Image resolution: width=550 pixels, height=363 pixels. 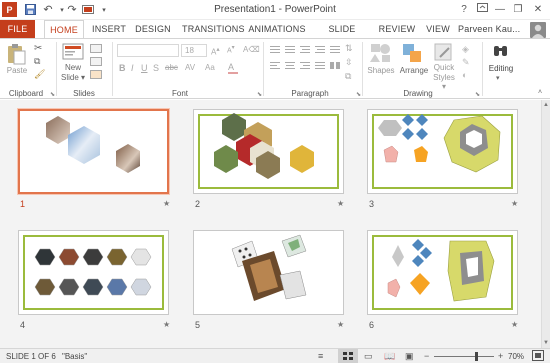 What do you see at coordinates (439, 143) in the screenshot?
I see `slide-3-graphics` at bounding box center [439, 143].